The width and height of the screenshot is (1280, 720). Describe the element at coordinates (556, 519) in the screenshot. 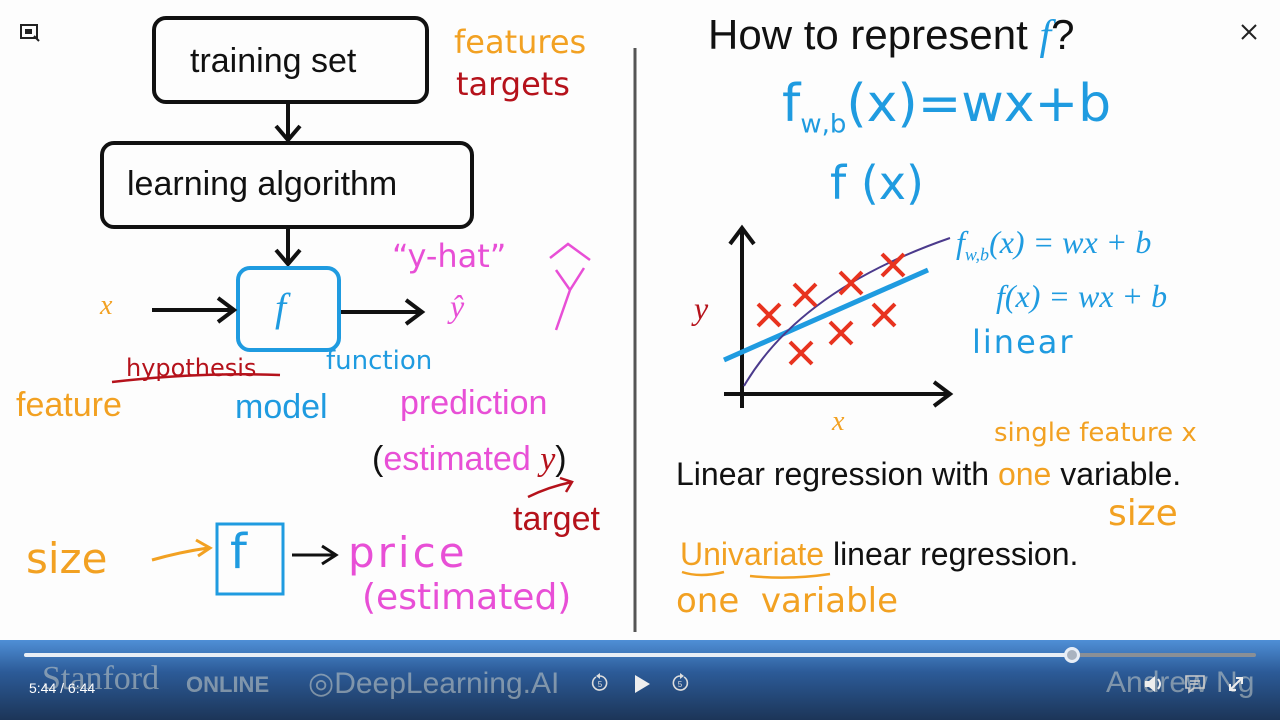

I see `target-label: target` at that location.